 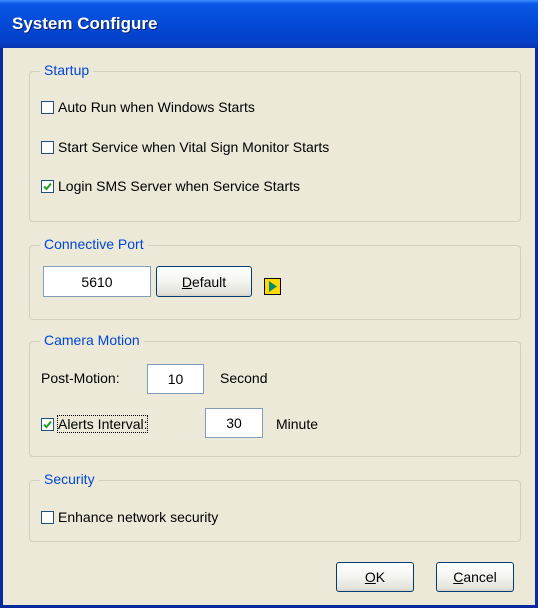 I want to click on login-sms-option: Login SMS Server when Service Starts, so click(x=170, y=186).